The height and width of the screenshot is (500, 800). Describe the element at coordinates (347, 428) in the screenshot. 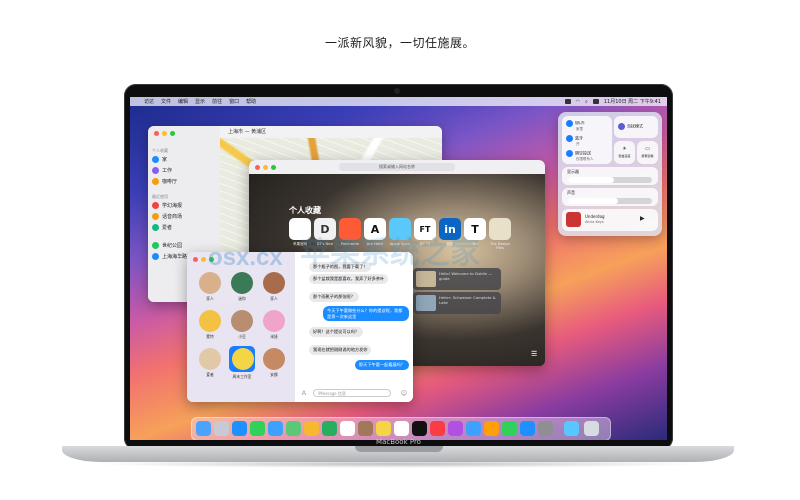

I see `calendar-icon` at that location.